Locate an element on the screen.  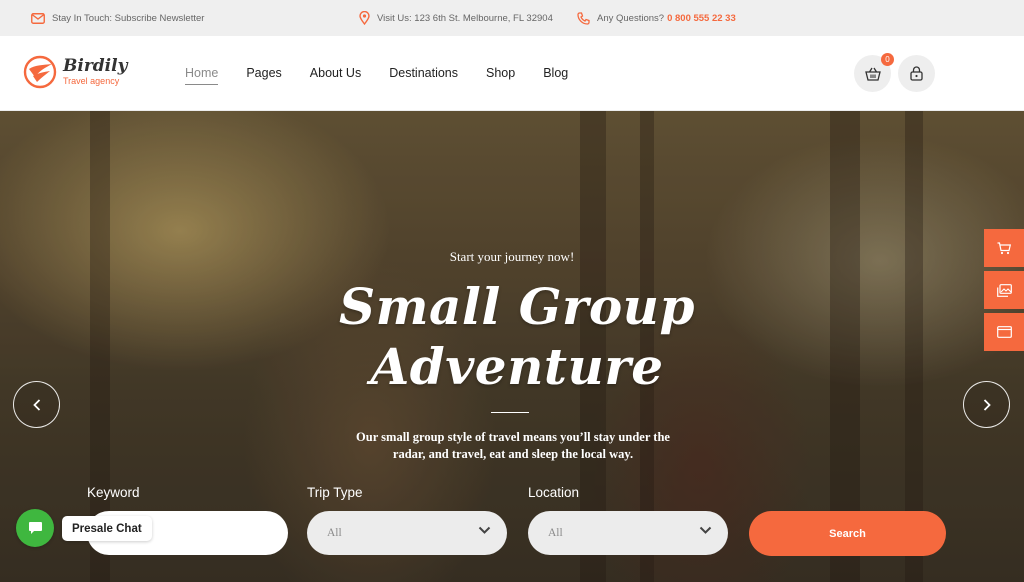
presale-chat-label: Presale Chat is located at coordinates (107, 528).